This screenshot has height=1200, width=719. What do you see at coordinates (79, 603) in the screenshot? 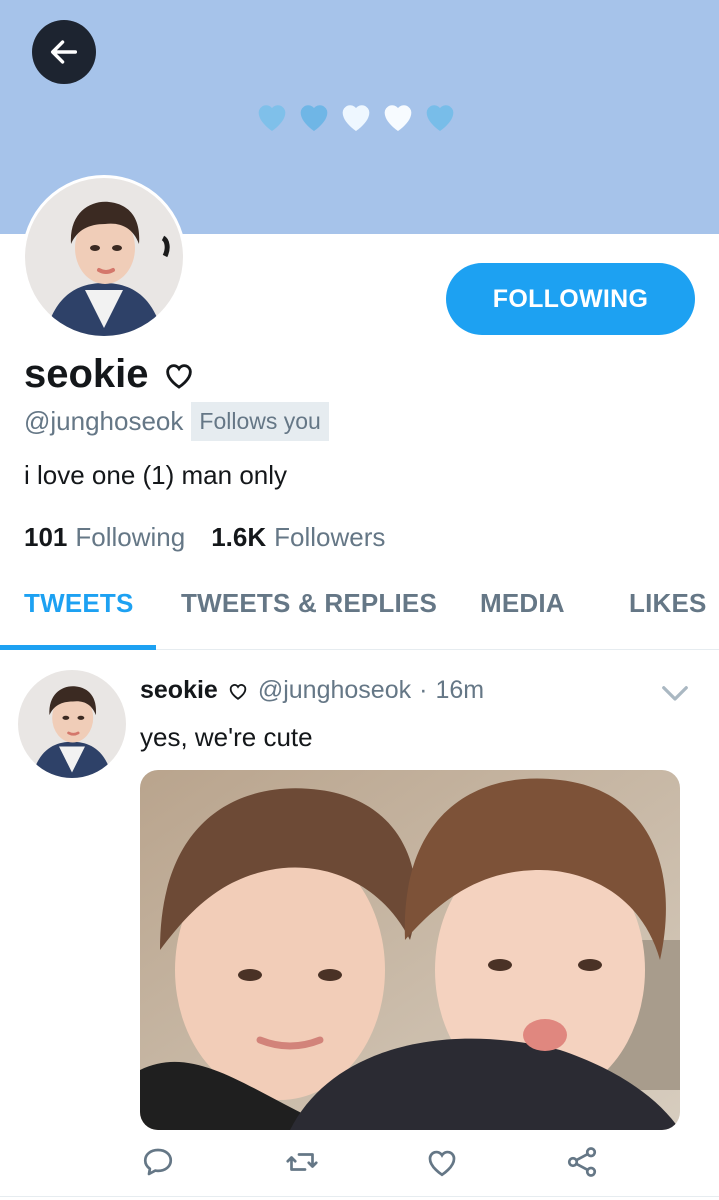
I see `tab-tweets: TWEETS` at bounding box center [79, 603].